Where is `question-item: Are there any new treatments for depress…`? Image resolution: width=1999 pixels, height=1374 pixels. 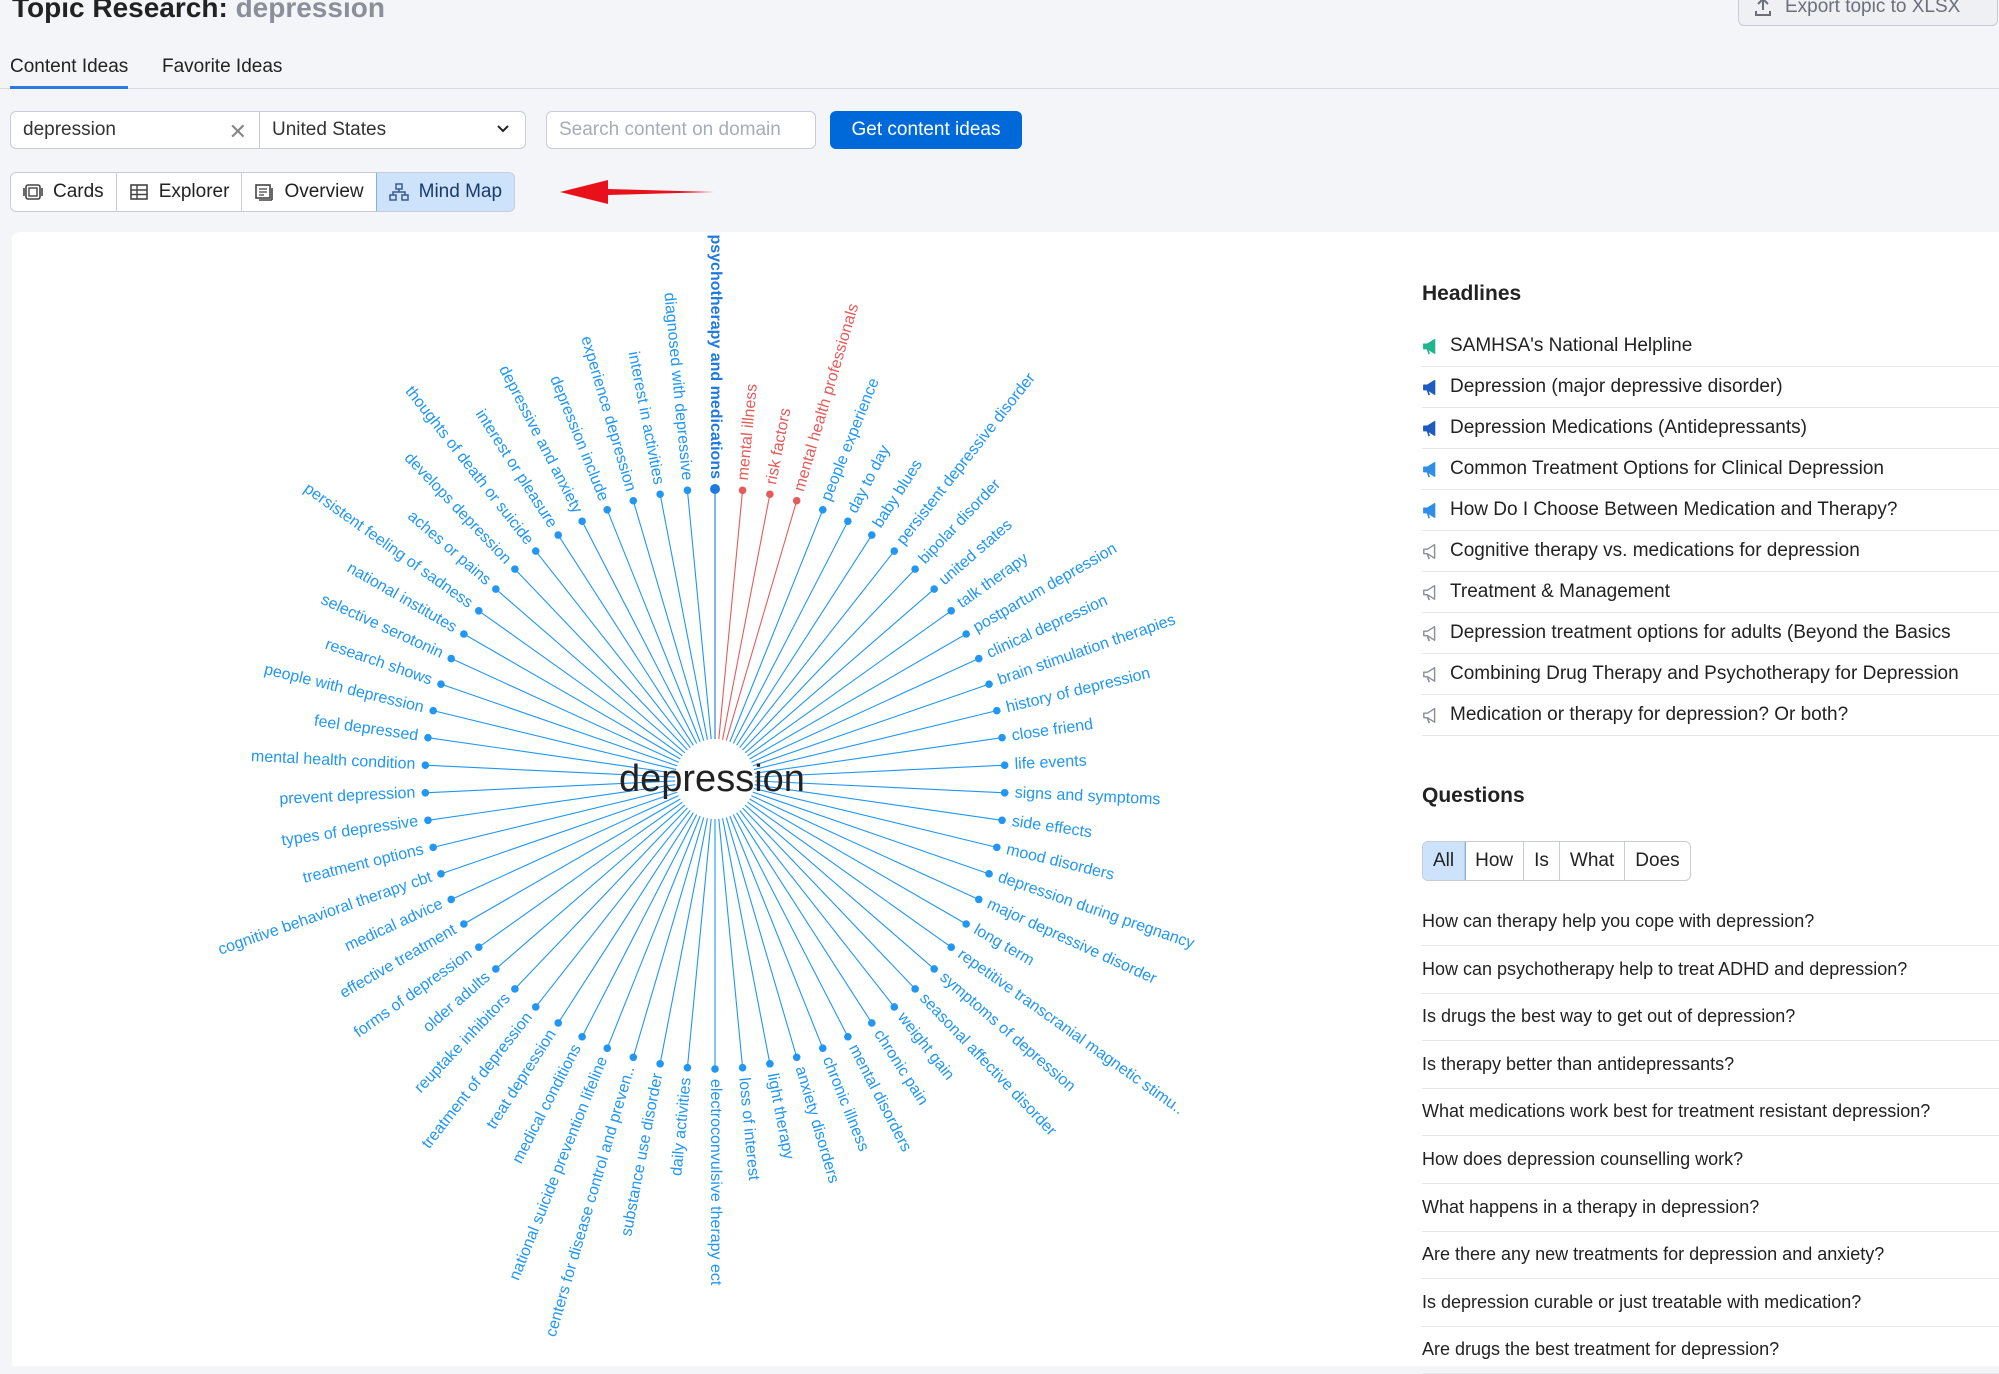
question-item: Are there any new treatments for depress… is located at coordinates (1710, 1255).